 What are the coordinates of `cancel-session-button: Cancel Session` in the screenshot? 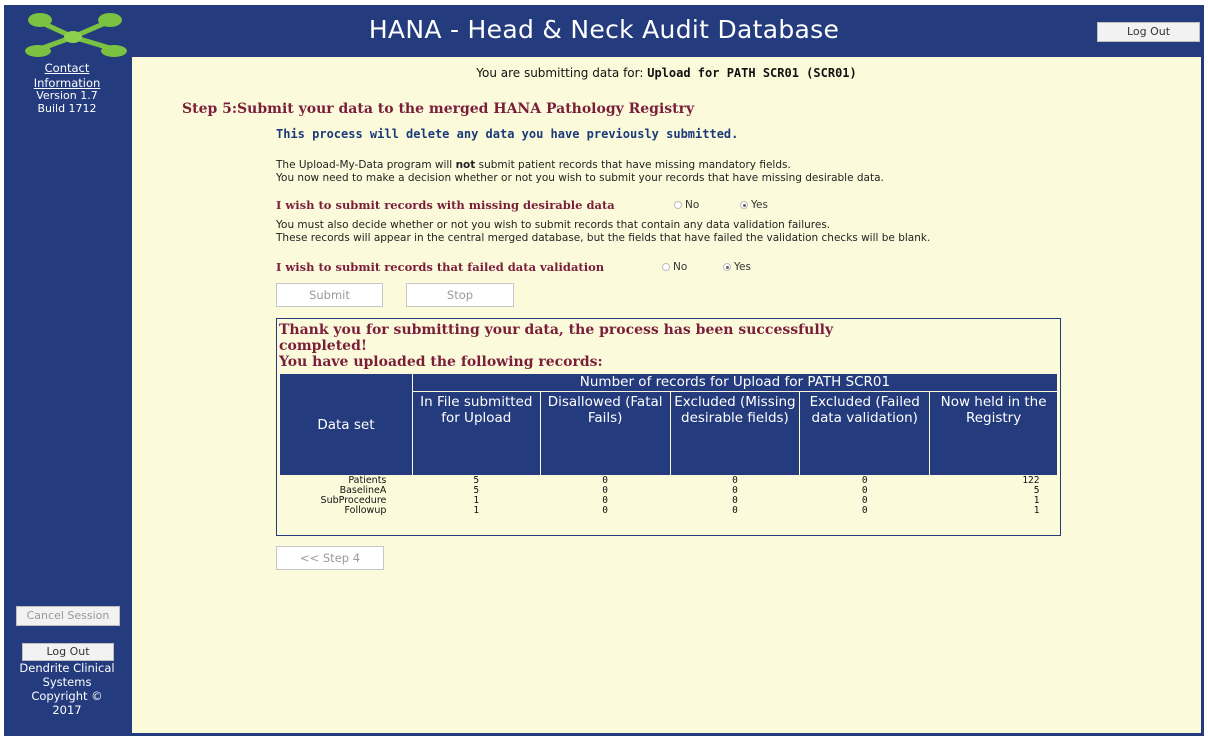 It's located at (68, 616).